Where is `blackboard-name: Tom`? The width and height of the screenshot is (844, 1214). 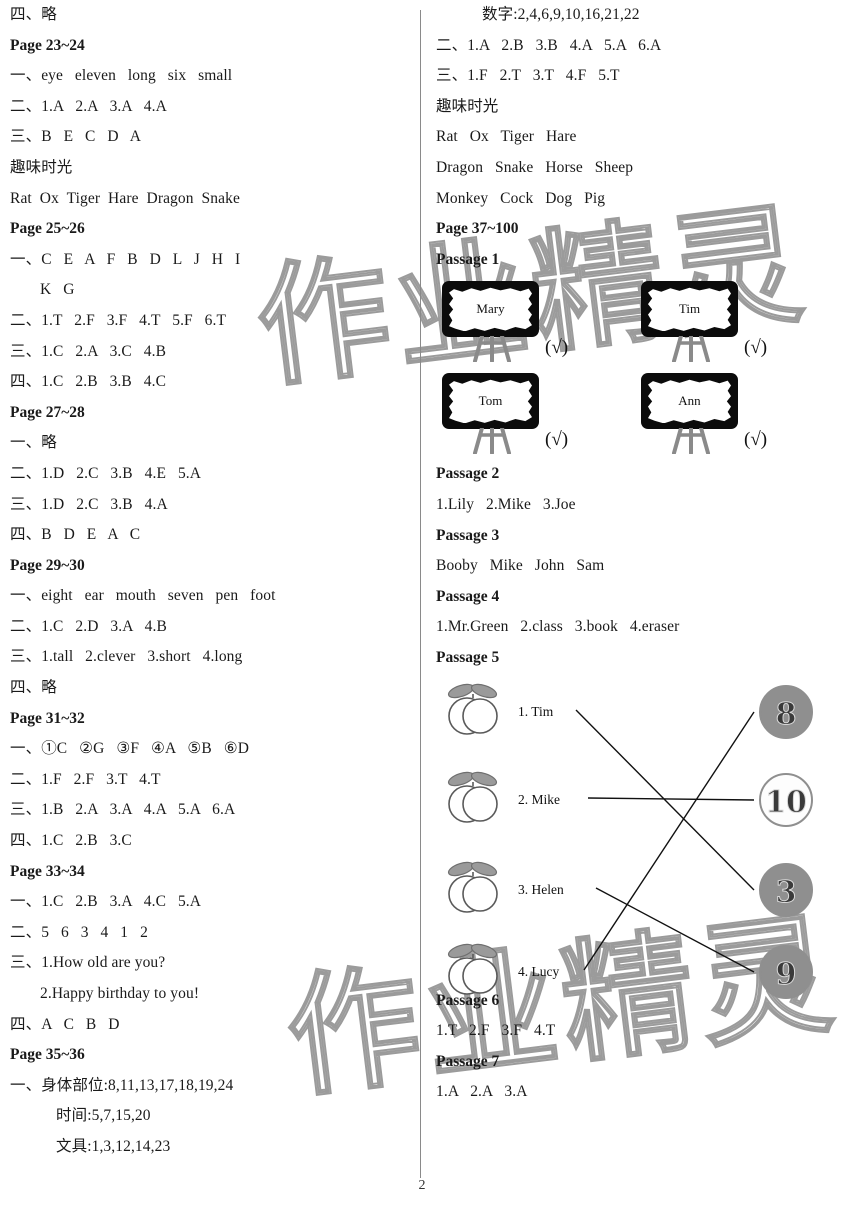
blackboard-name: Tom is located at coordinates (490, 401).